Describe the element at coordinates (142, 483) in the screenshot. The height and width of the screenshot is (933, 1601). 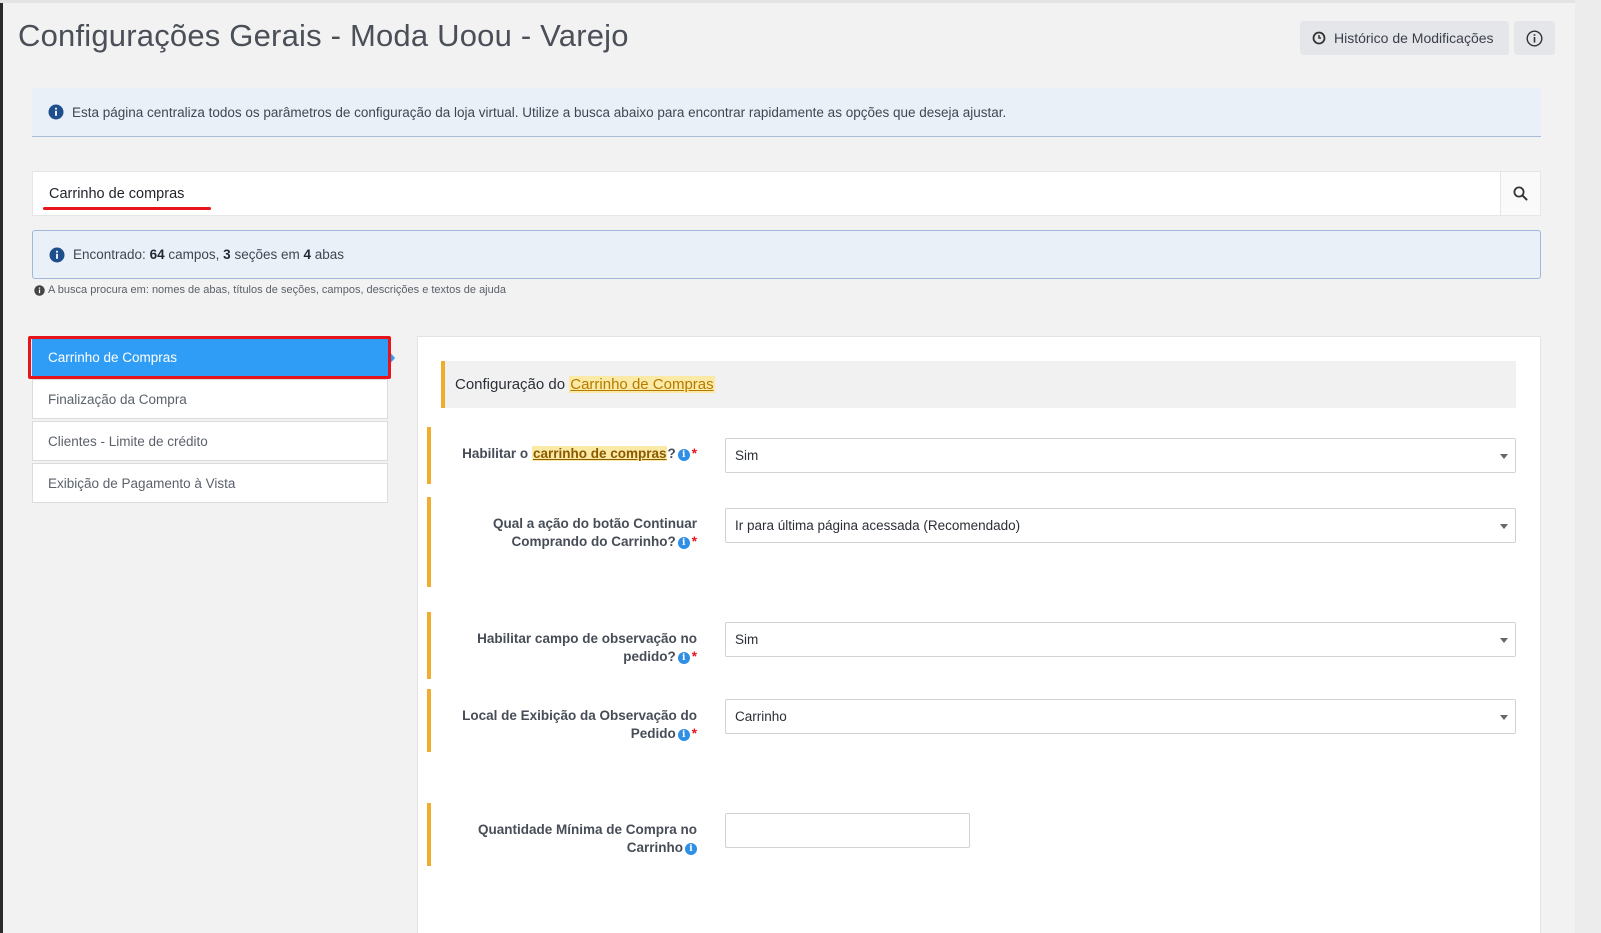
I see `tab-label: Exibição de Pagamento à Vista` at that location.